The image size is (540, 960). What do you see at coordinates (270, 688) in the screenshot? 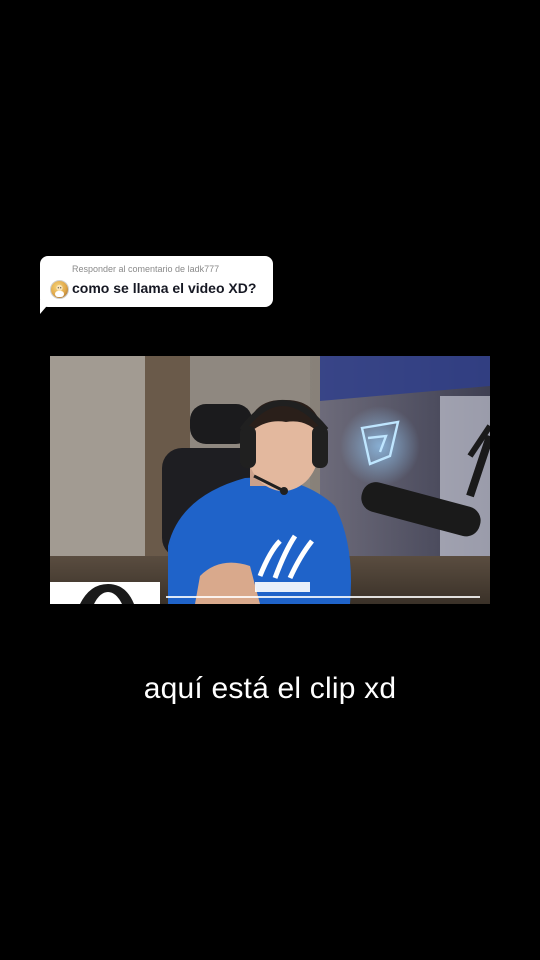
I see `video-caption: aquí está el clip xd` at bounding box center [270, 688].